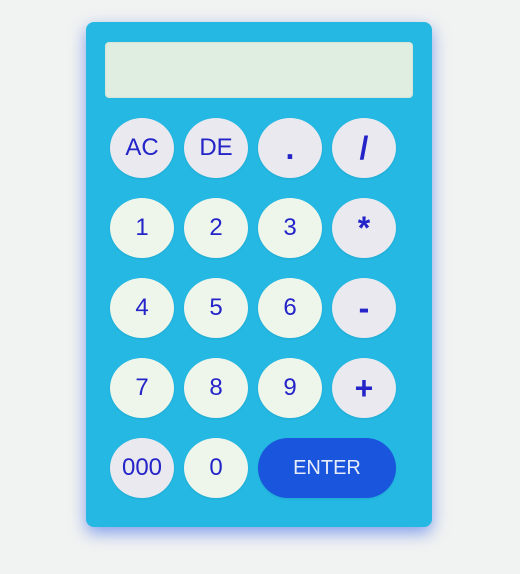 Image resolution: width=520 pixels, height=574 pixels. I want to click on calculator-display, so click(259, 70).